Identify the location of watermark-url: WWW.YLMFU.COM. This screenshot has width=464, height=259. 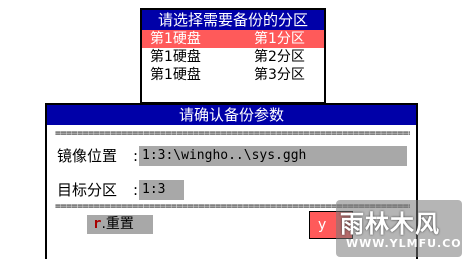
(405, 243).